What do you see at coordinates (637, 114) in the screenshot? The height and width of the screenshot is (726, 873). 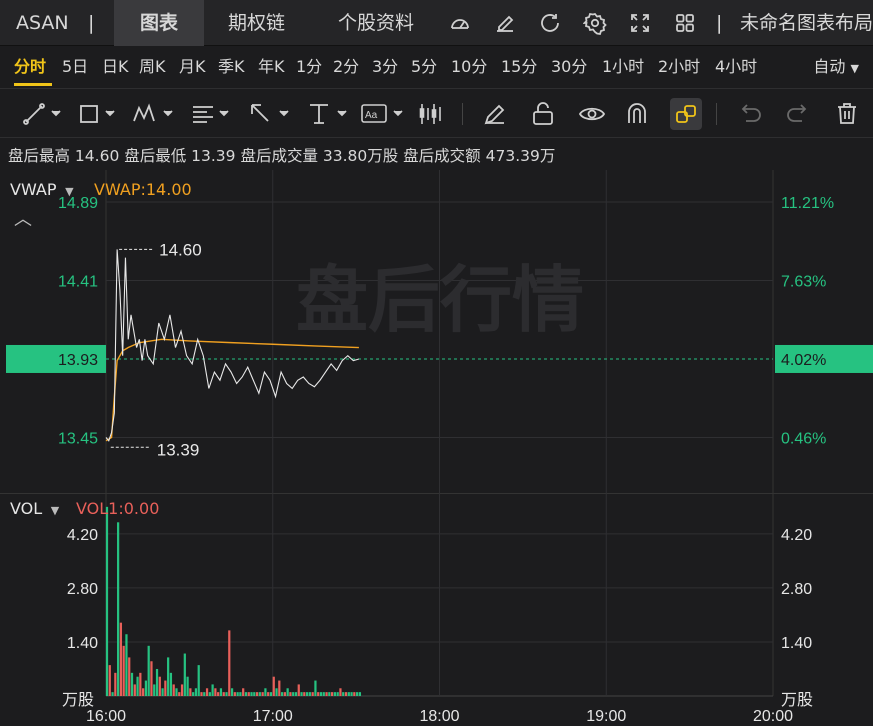 I see `magnet-icon` at bounding box center [637, 114].